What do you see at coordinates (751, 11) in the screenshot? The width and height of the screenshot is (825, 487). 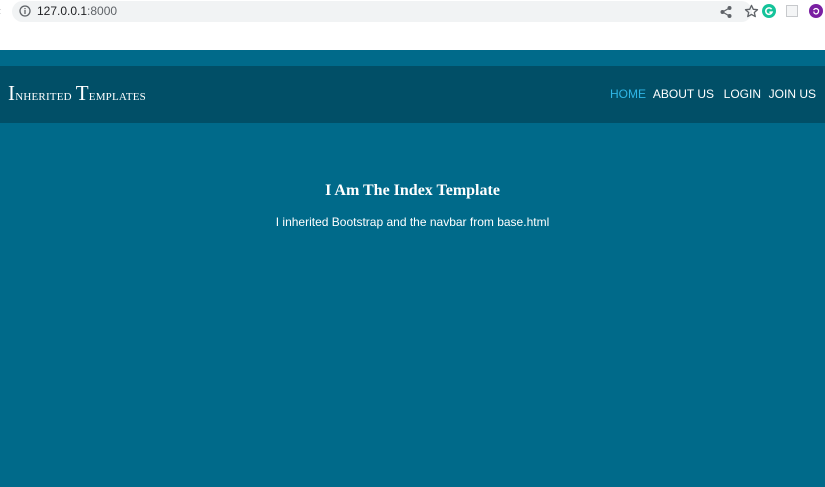 I see `star-icon` at bounding box center [751, 11].